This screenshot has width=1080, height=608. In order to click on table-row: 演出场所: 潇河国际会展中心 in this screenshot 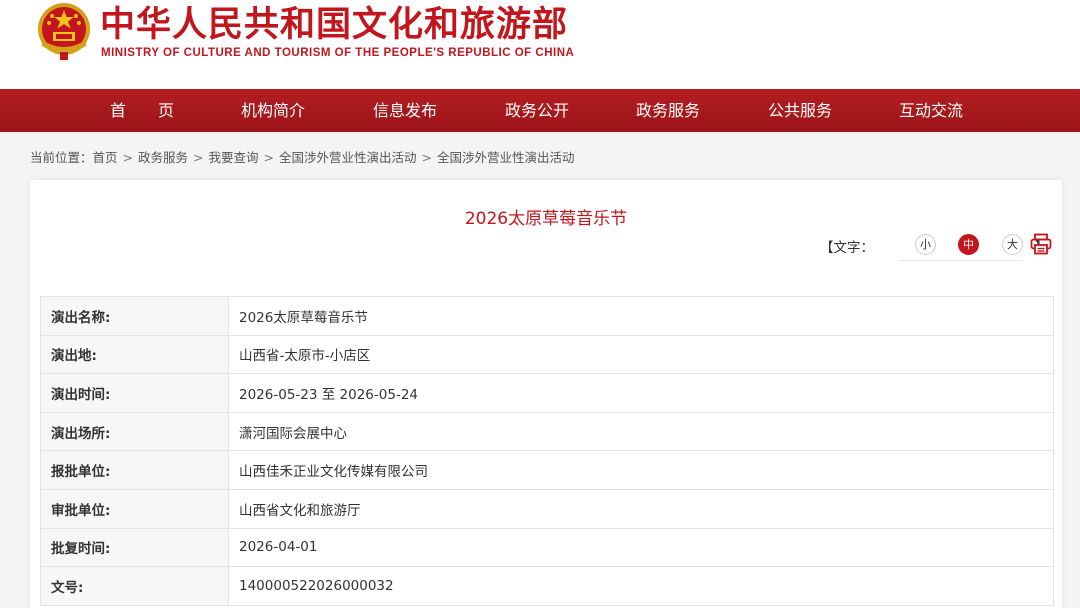, I will do `click(547, 431)`.